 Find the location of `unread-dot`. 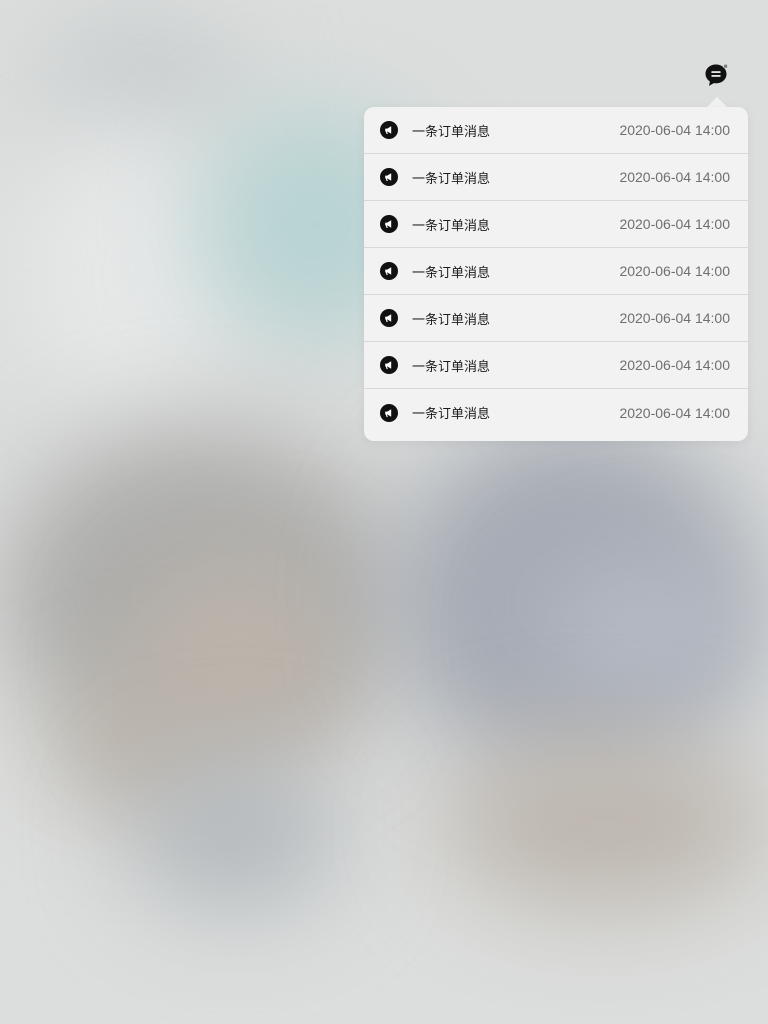

unread-dot is located at coordinates (726, 66).